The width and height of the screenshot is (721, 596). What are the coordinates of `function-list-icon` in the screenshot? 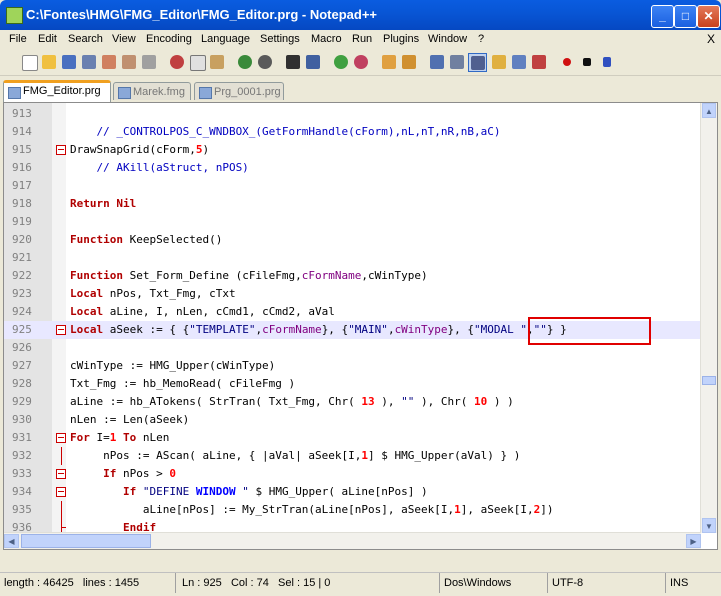 It's located at (539, 62).